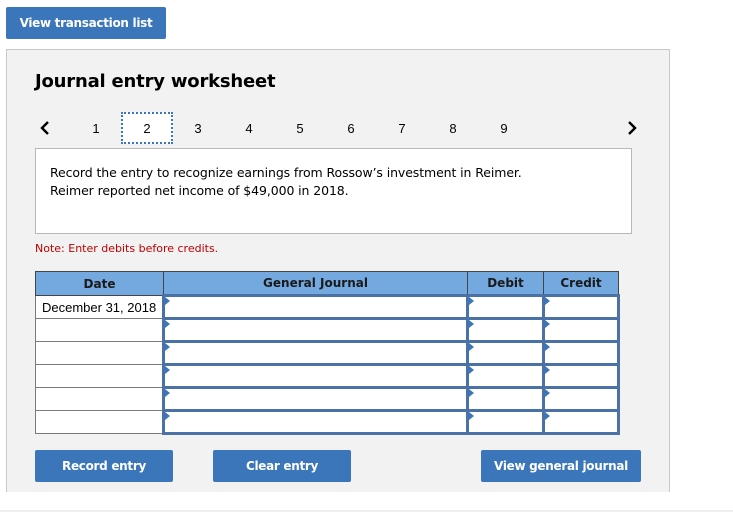 Image resolution: width=733 pixels, height=512 pixels. I want to click on chevron-right-icon, so click(632, 128).